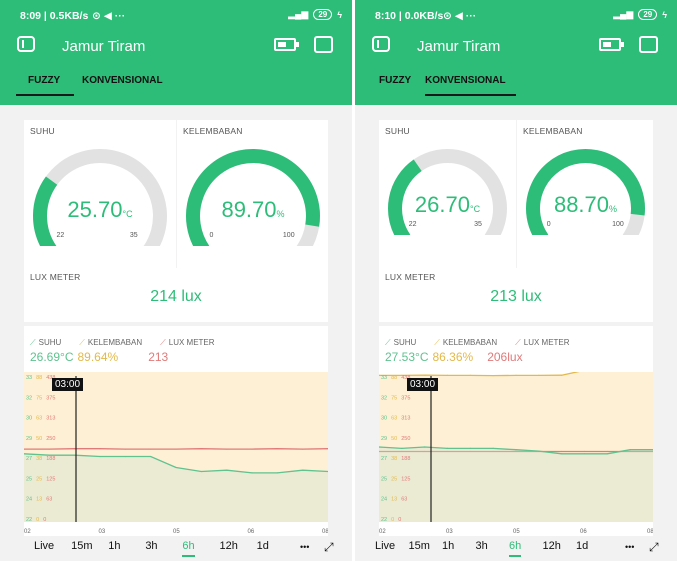  Describe the element at coordinates (664, 14) in the screenshot. I see `charging-icon: ϟ` at that location.